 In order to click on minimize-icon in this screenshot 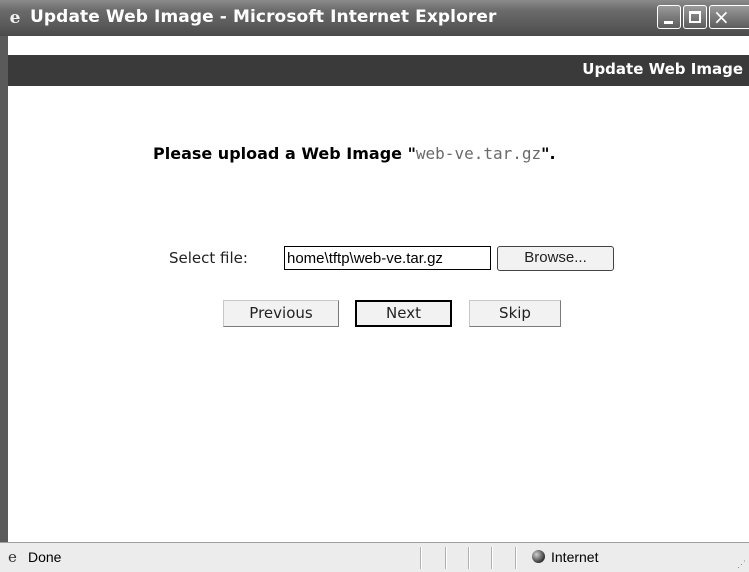, I will do `click(668, 22)`.